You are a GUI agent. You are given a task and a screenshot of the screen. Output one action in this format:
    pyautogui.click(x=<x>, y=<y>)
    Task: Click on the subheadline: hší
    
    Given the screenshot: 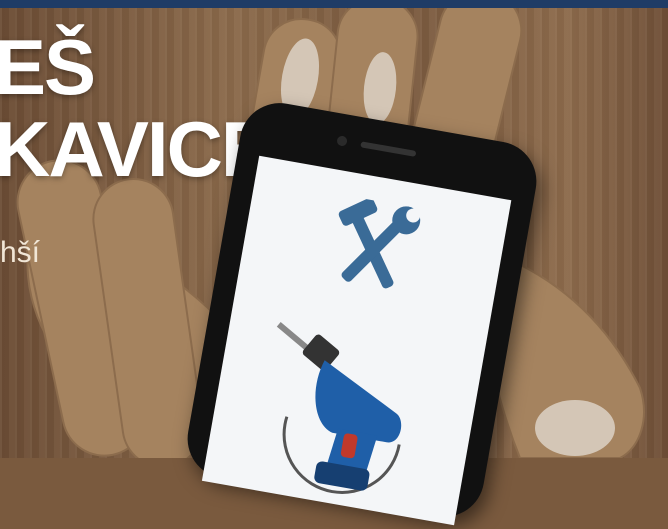 What is the action you would take?
    pyautogui.click(x=20, y=252)
    